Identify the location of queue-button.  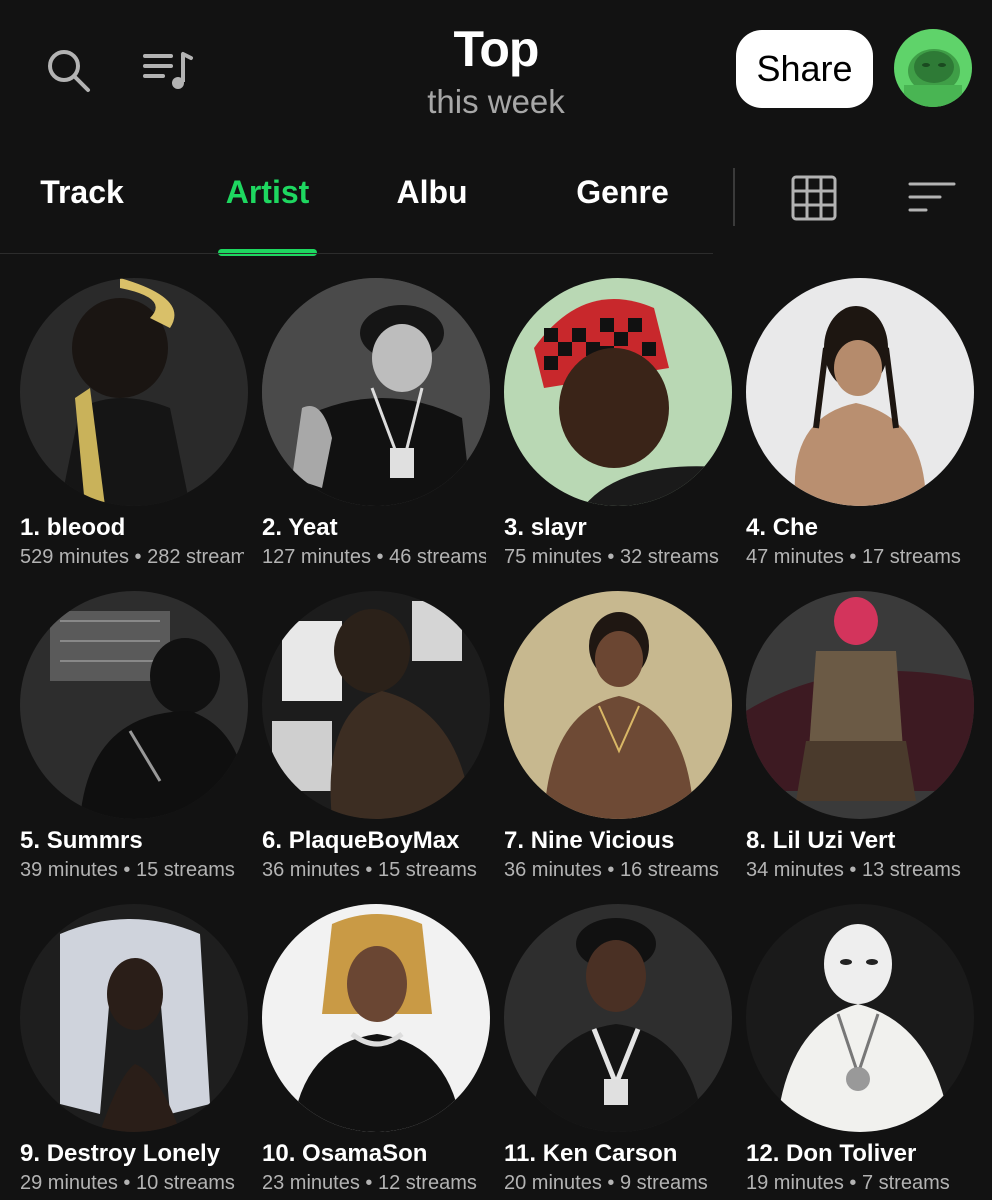
(168, 70).